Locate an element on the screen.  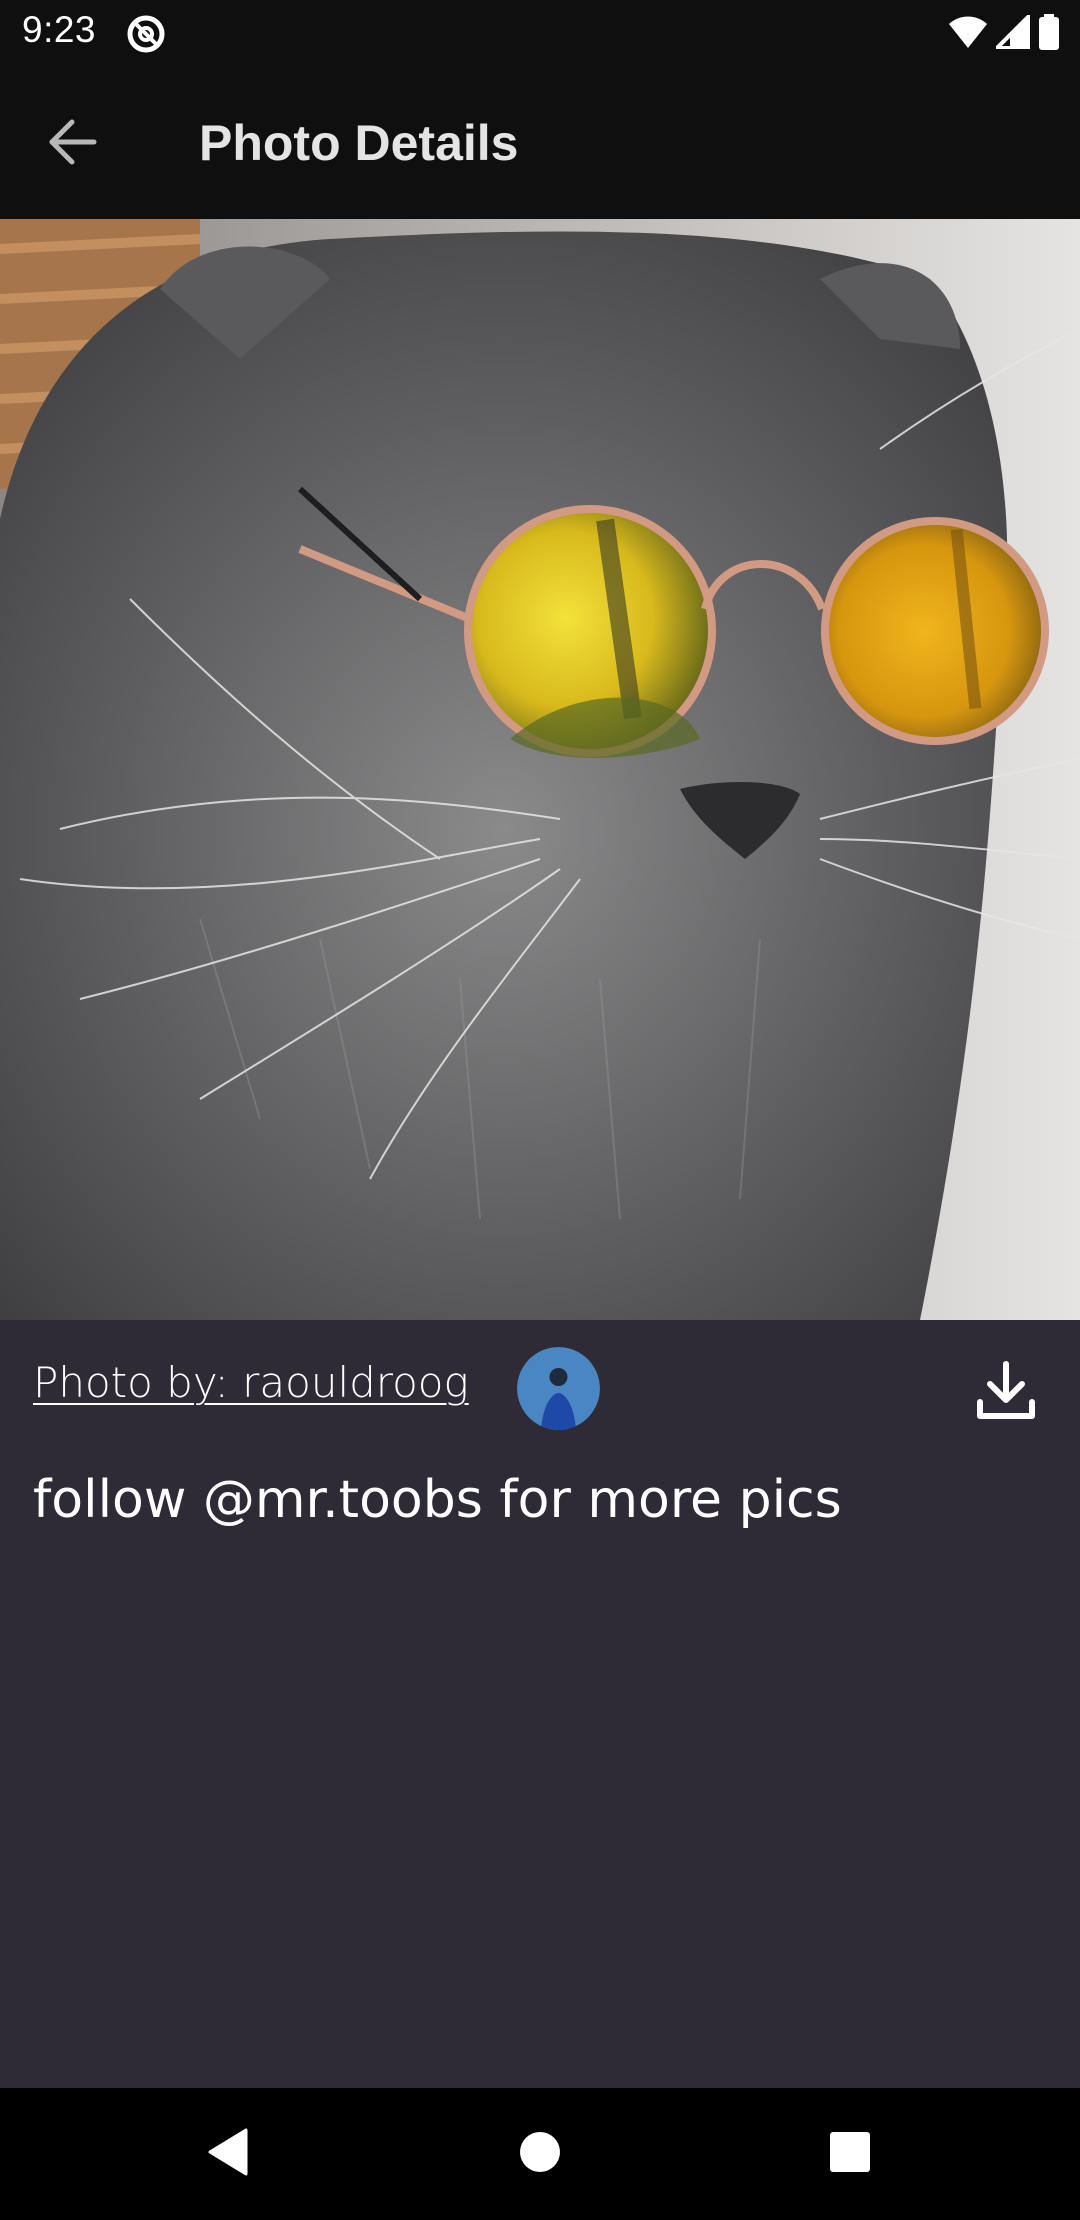
cellular-signal-icon is located at coordinates (1013, 33).